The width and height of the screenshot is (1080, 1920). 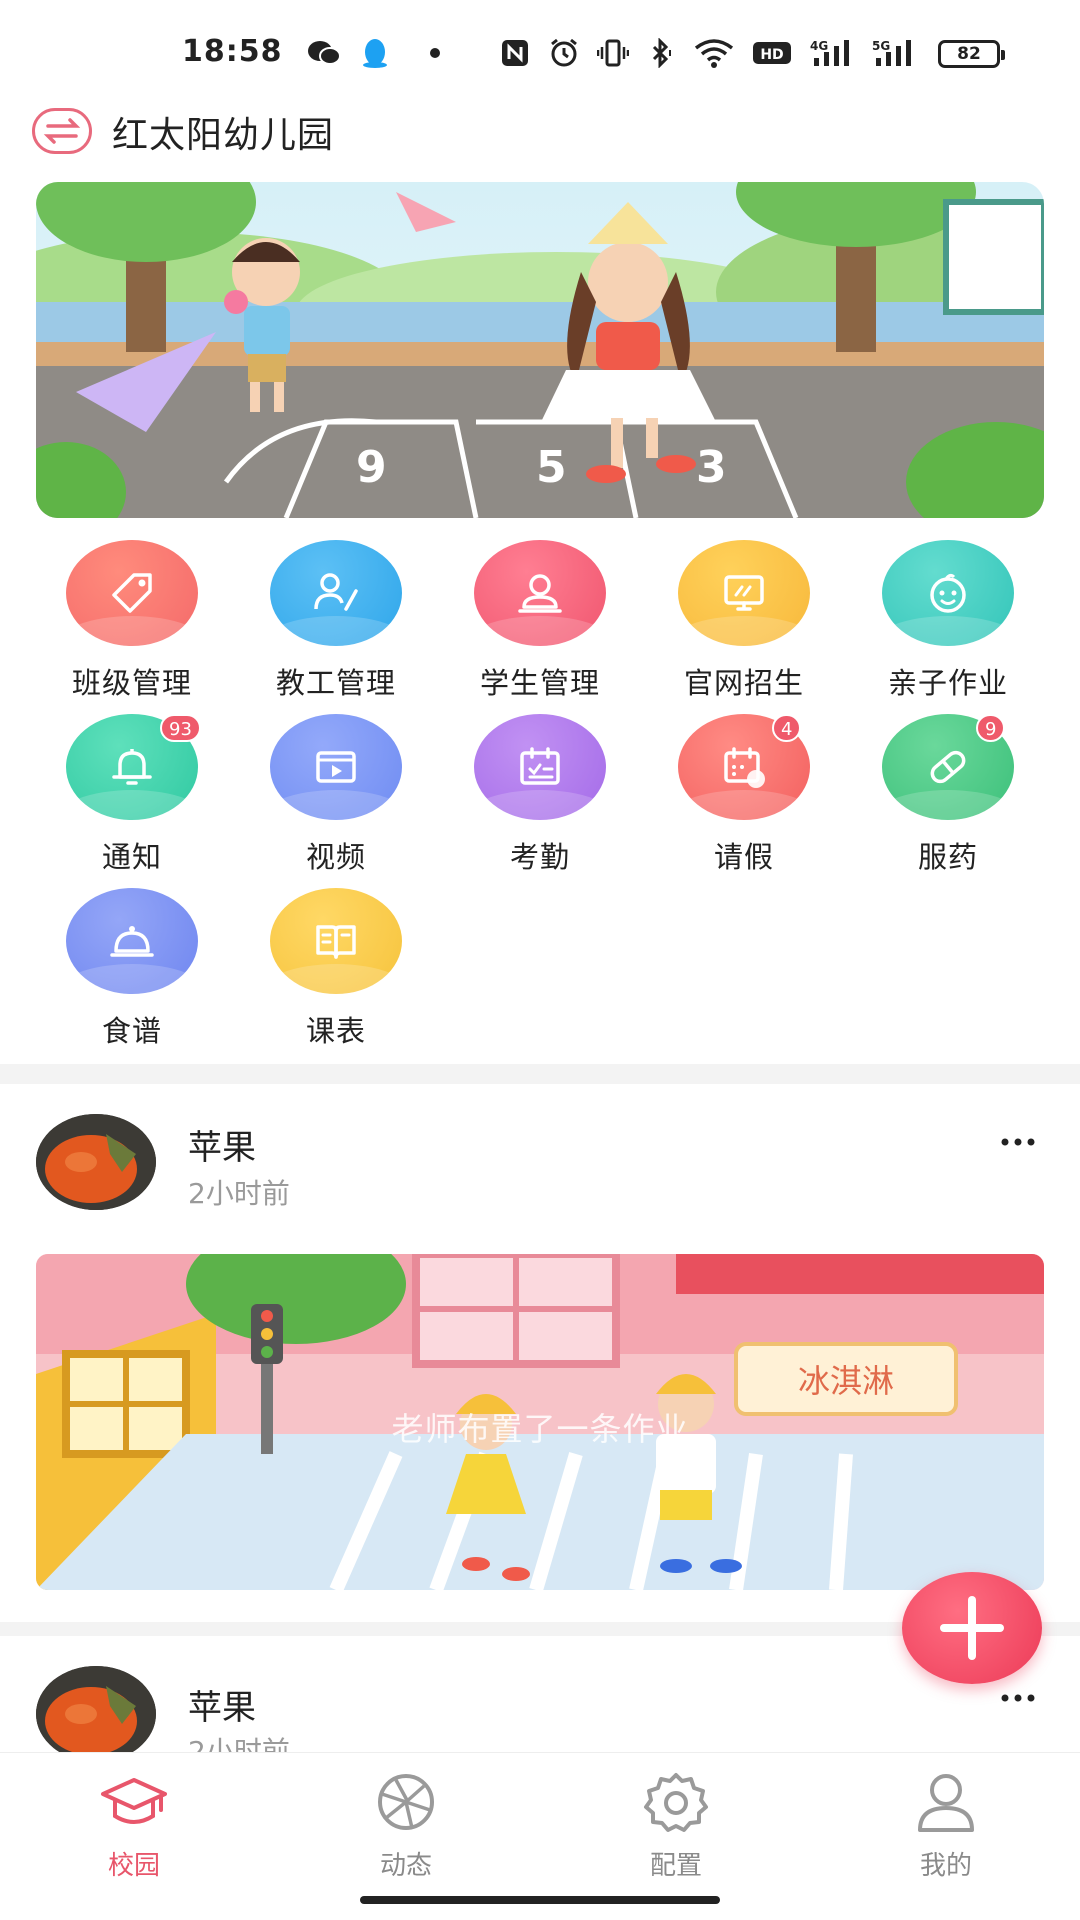 I want to click on grid-item-leave: 请假, so click(x=744, y=799).